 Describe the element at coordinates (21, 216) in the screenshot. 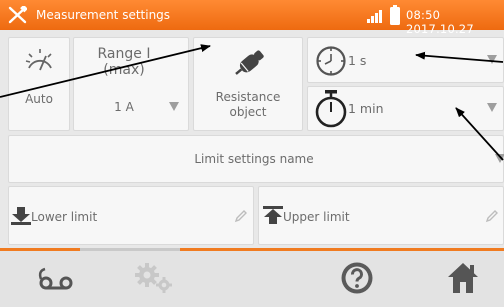

I see `lower-limit-icon` at that location.